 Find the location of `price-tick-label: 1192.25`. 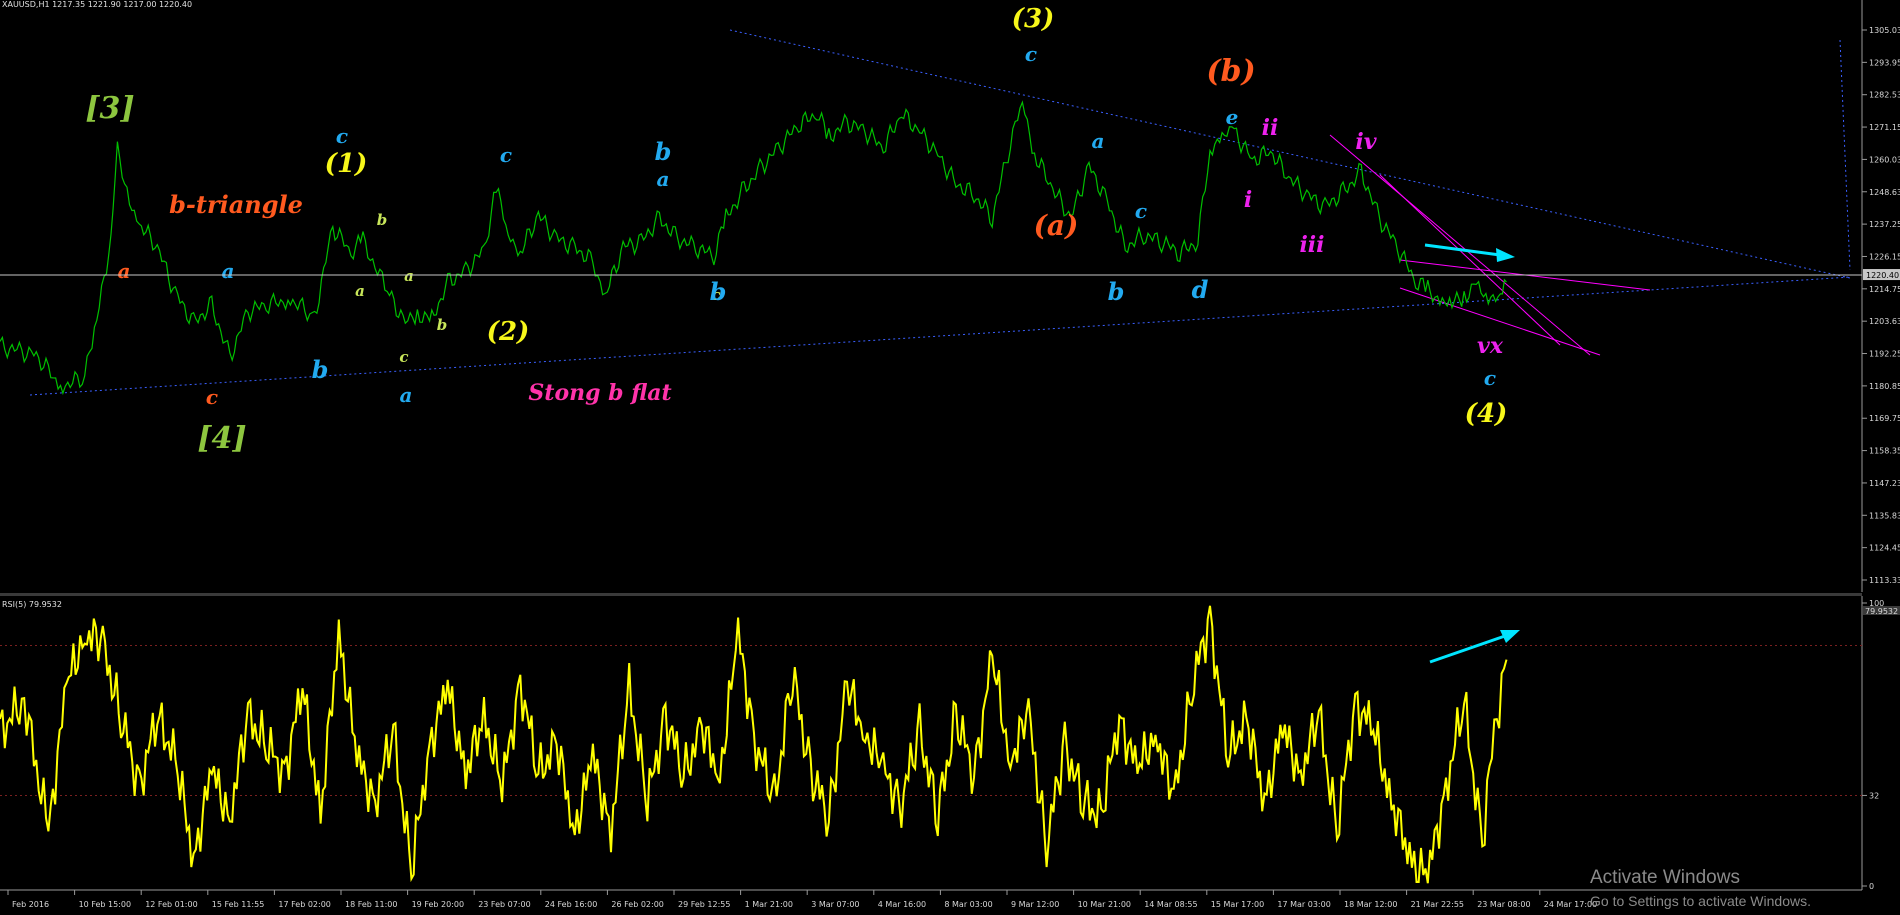

price-tick-label: 1192.25 is located at coordinates (1884, 354).